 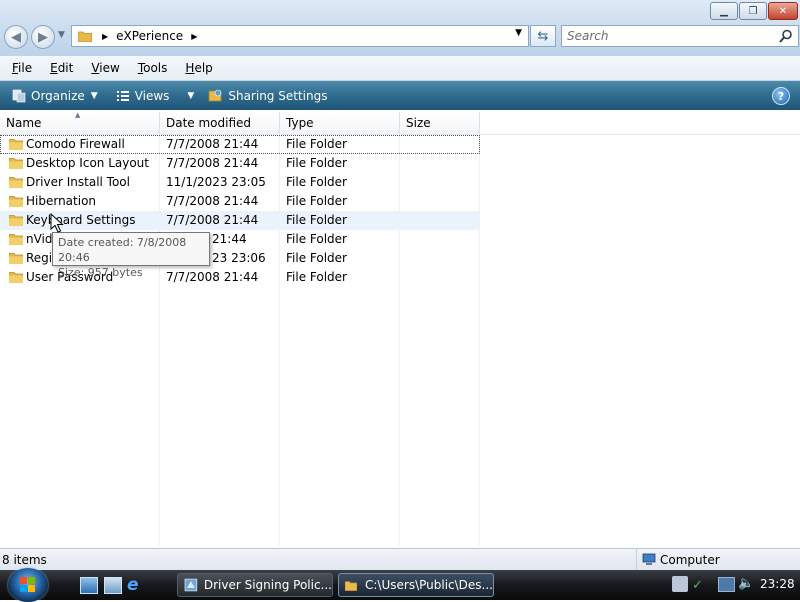 I want to click on sort-ascending-icon: ▲, so click(x=78, y=115).